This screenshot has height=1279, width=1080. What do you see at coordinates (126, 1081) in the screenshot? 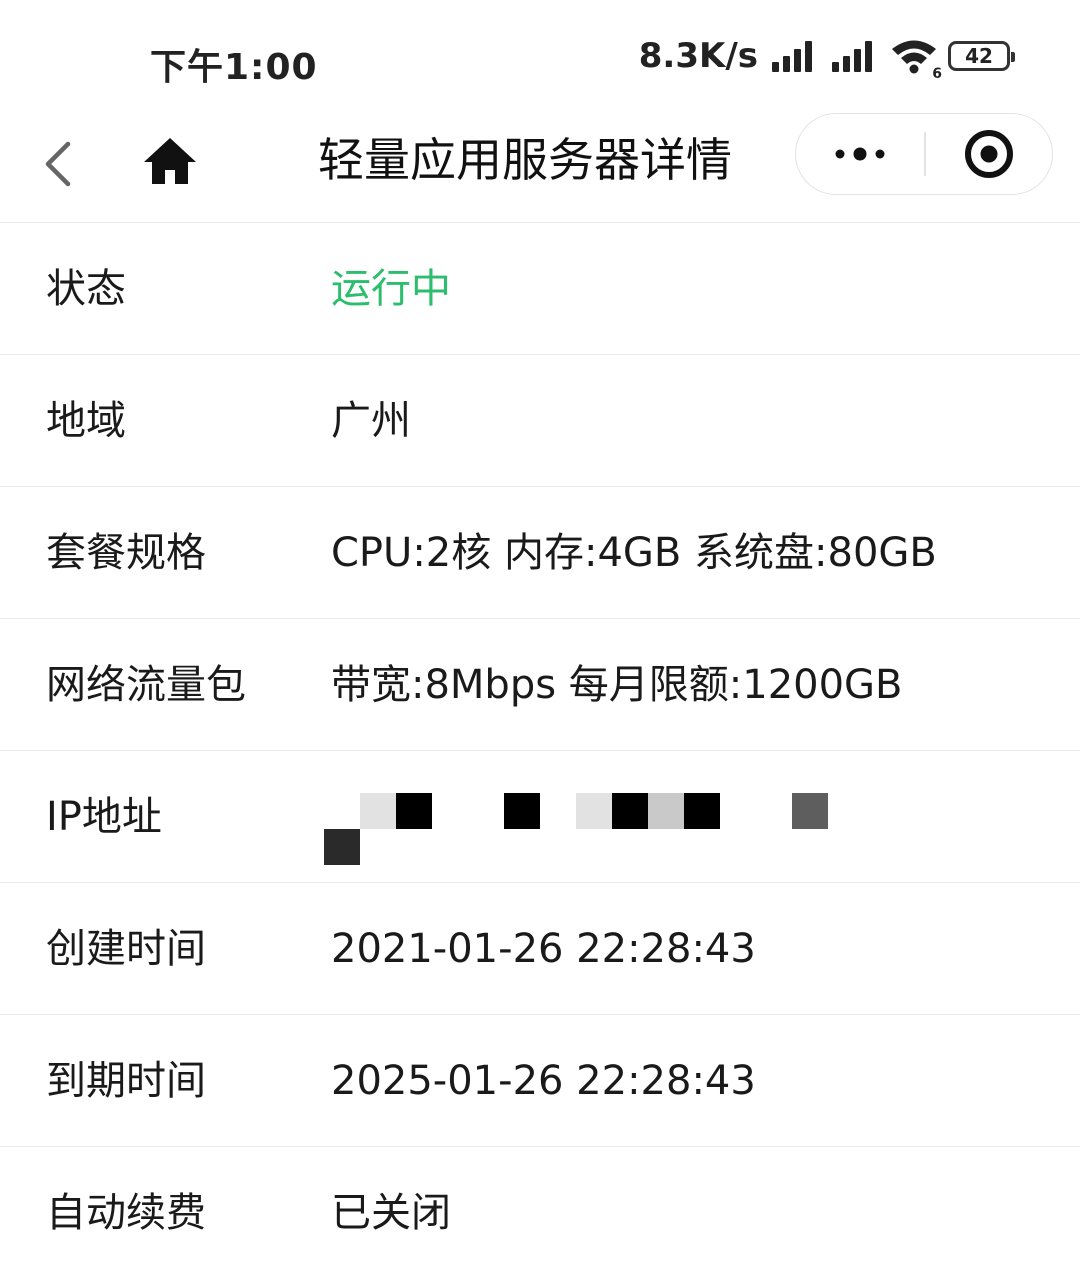
I see `row-label: 到期时间` at bounding box center [126, 1081].